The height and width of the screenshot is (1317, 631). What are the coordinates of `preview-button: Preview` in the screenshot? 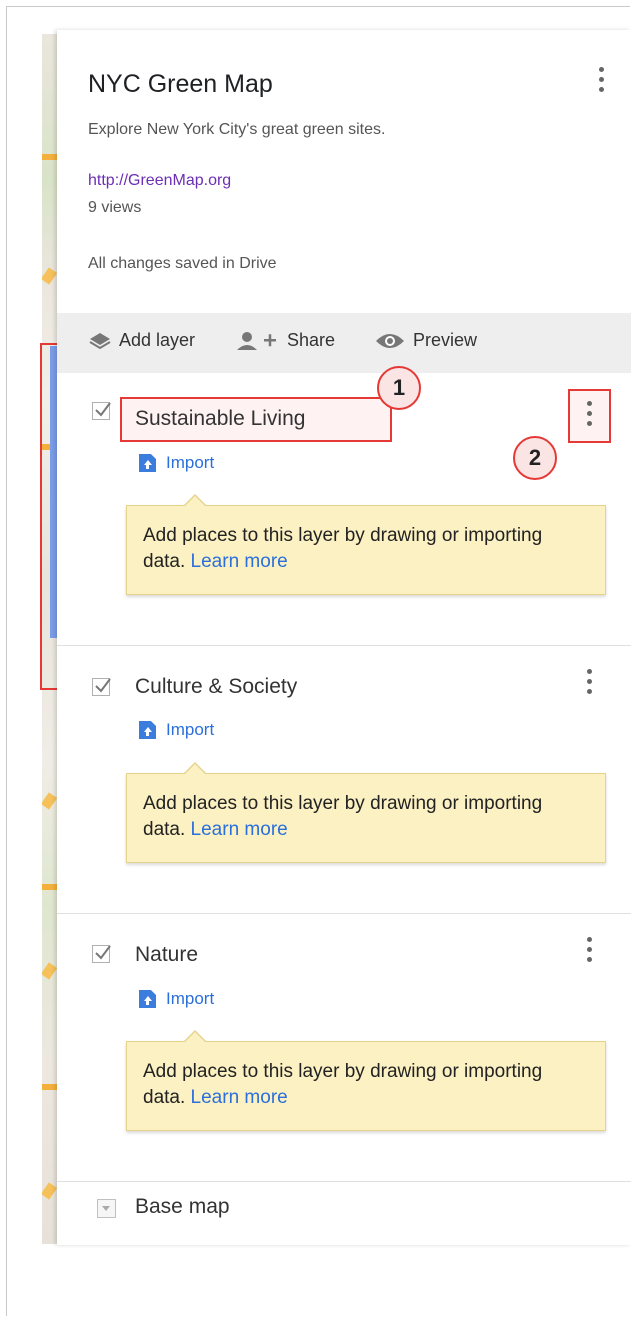 It's located at (426, 340).